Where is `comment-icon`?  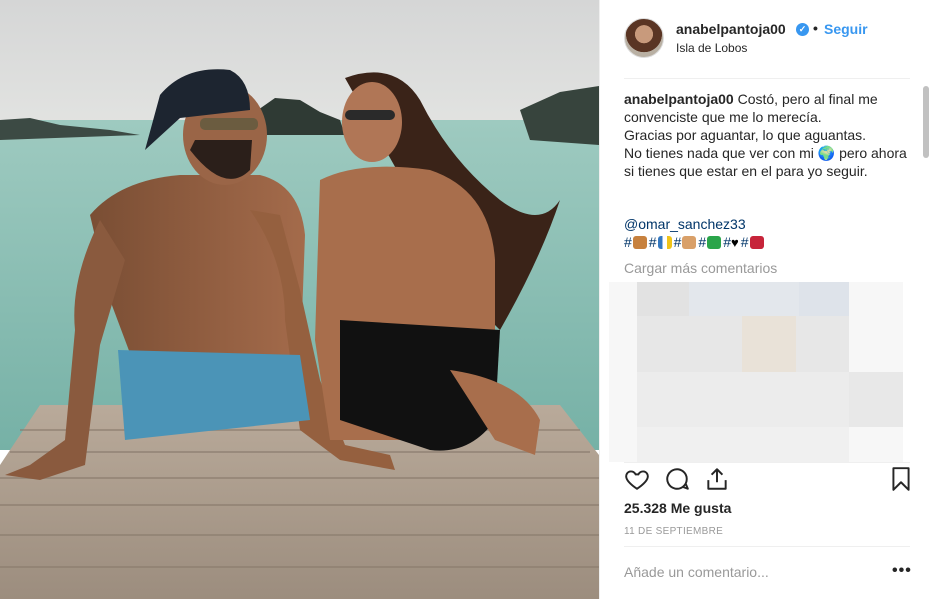 comment-icon is located at coordinates (677, 479).